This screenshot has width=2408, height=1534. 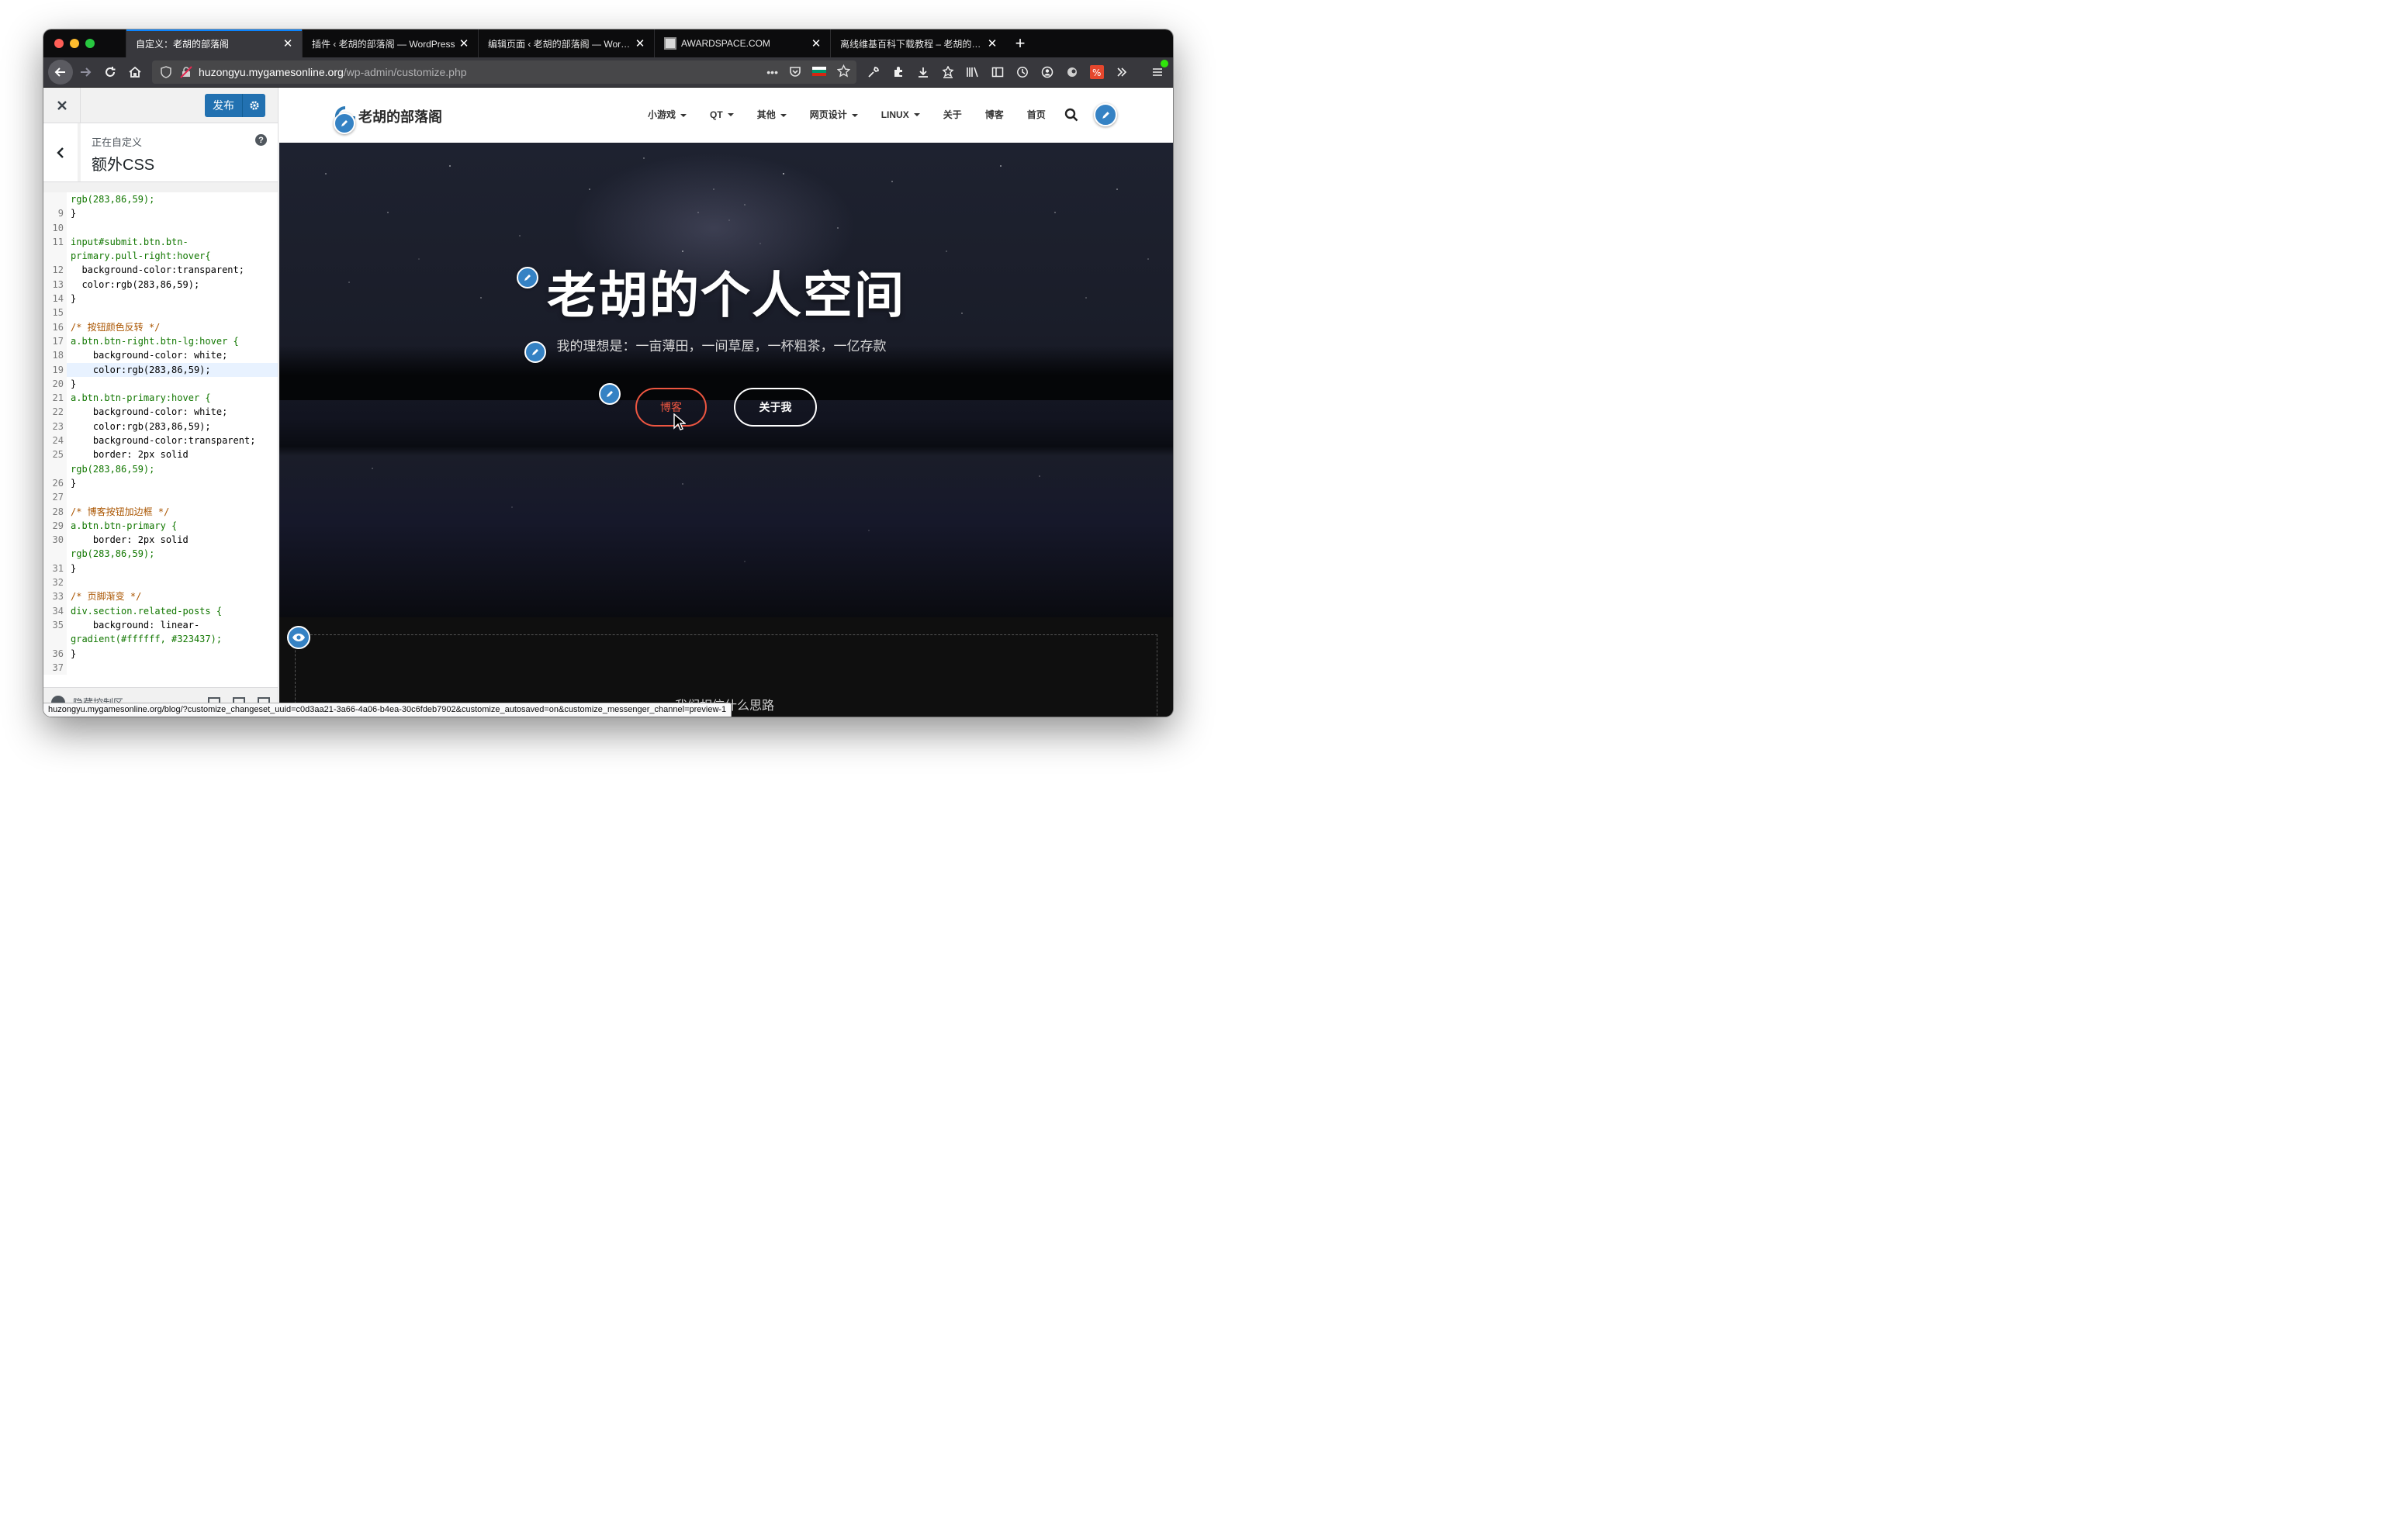 I want to click on code-line: gradient(#ffffff, #323437);, so click(x=160, y=639).